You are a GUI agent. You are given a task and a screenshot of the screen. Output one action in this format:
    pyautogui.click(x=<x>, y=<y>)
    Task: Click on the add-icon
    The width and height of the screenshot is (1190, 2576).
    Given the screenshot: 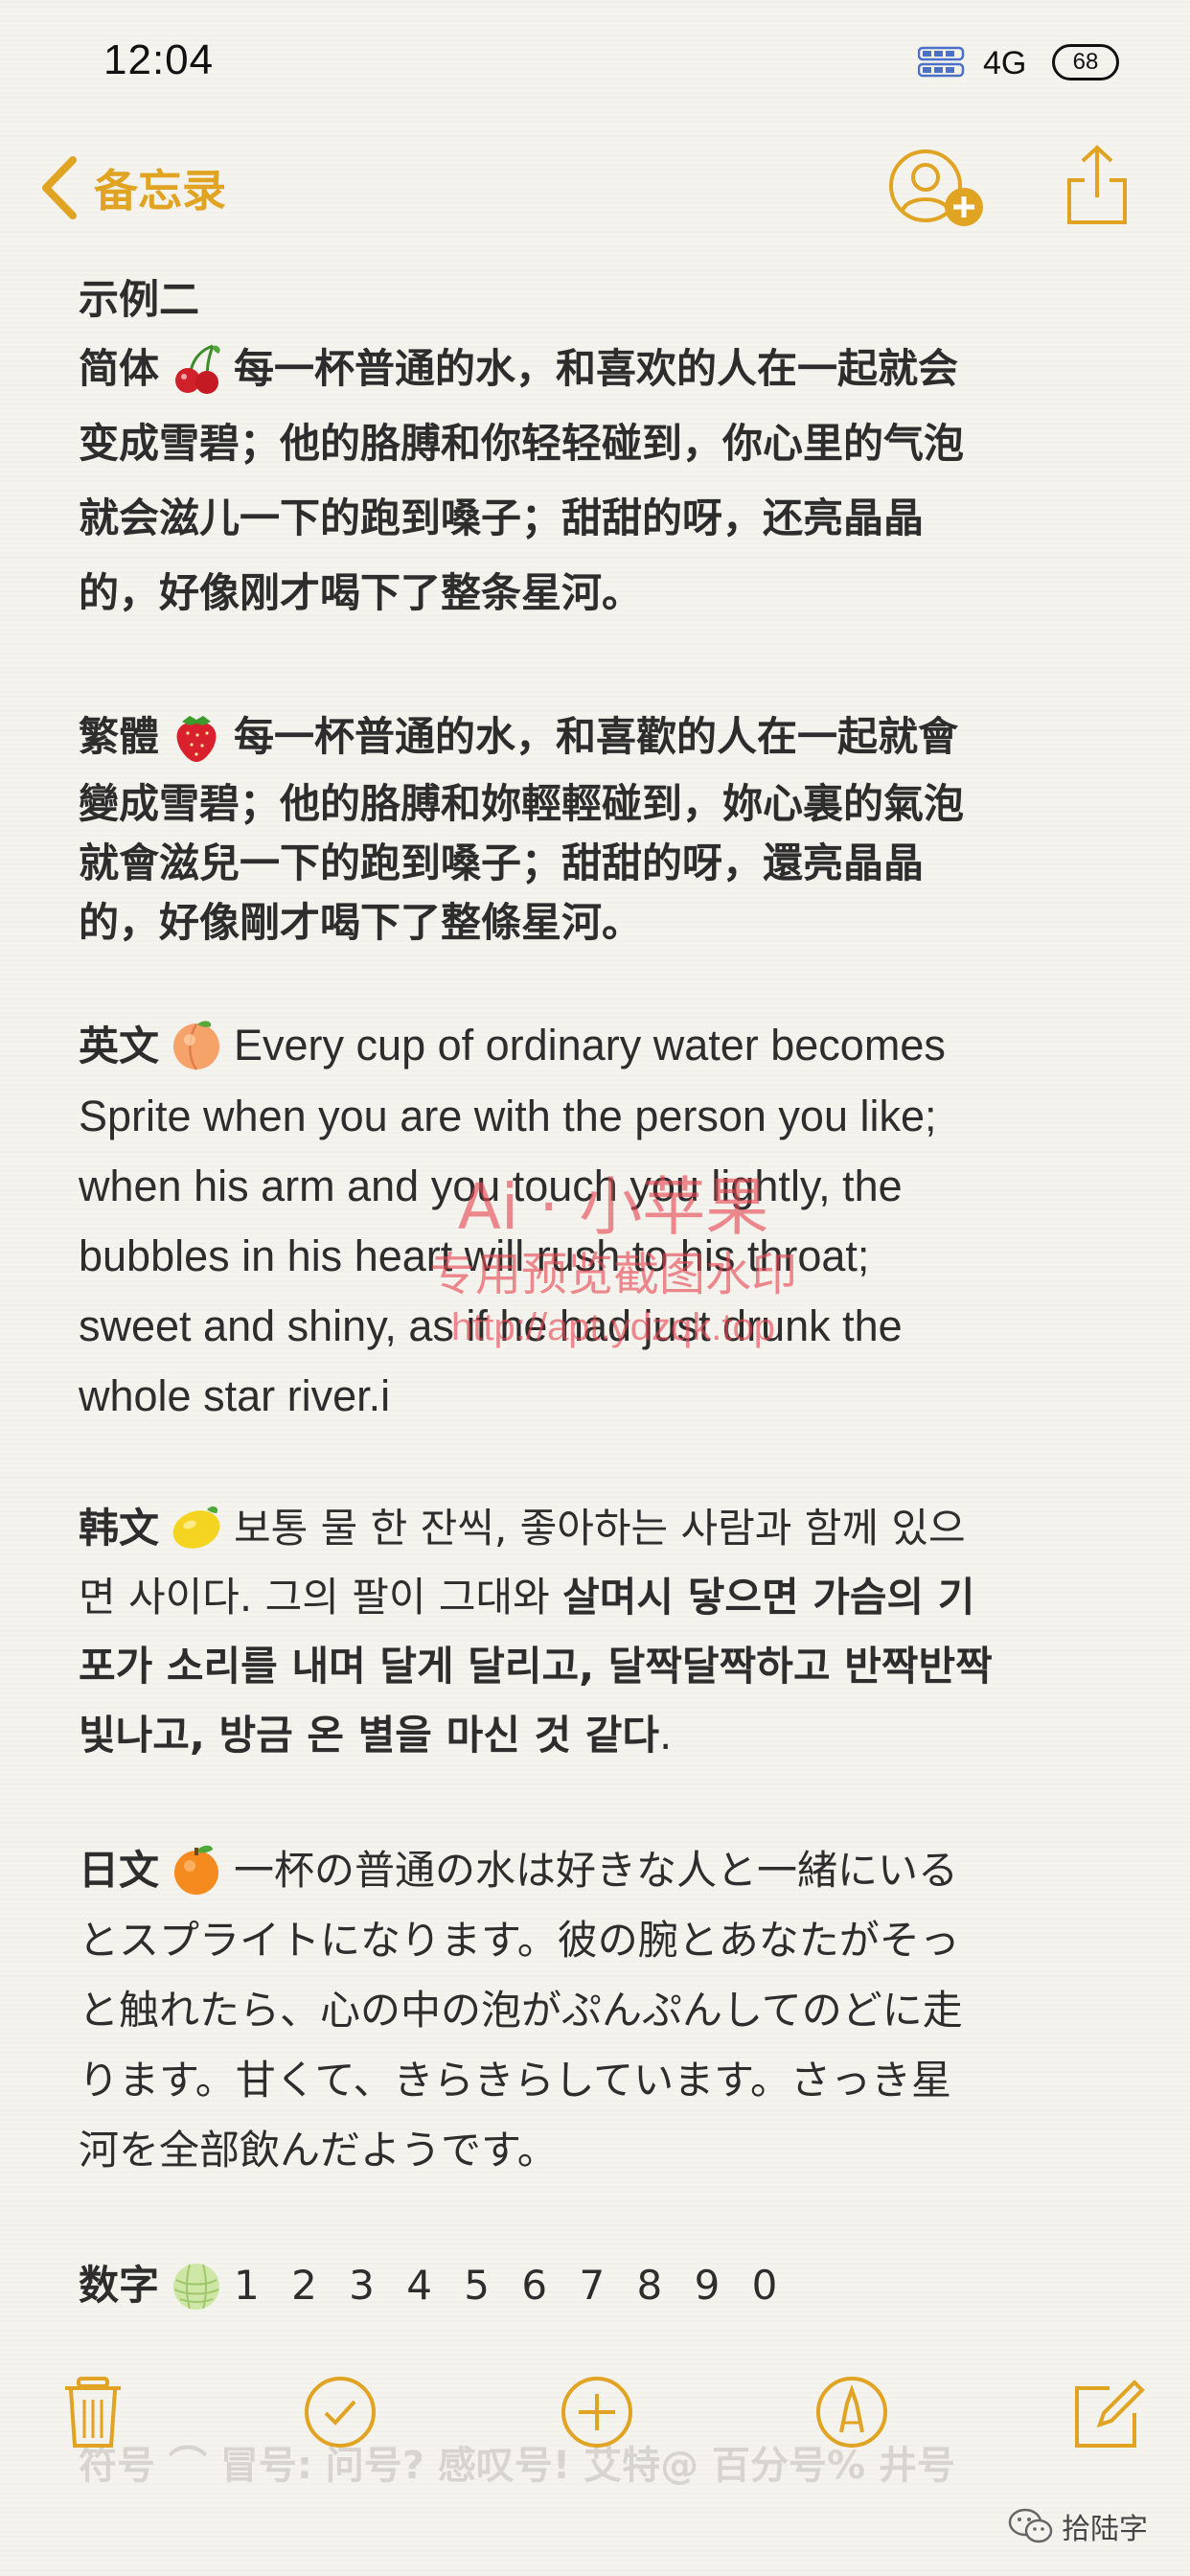 What is the action you would take?
    pyautogui.click(x=597, y=2412)
    